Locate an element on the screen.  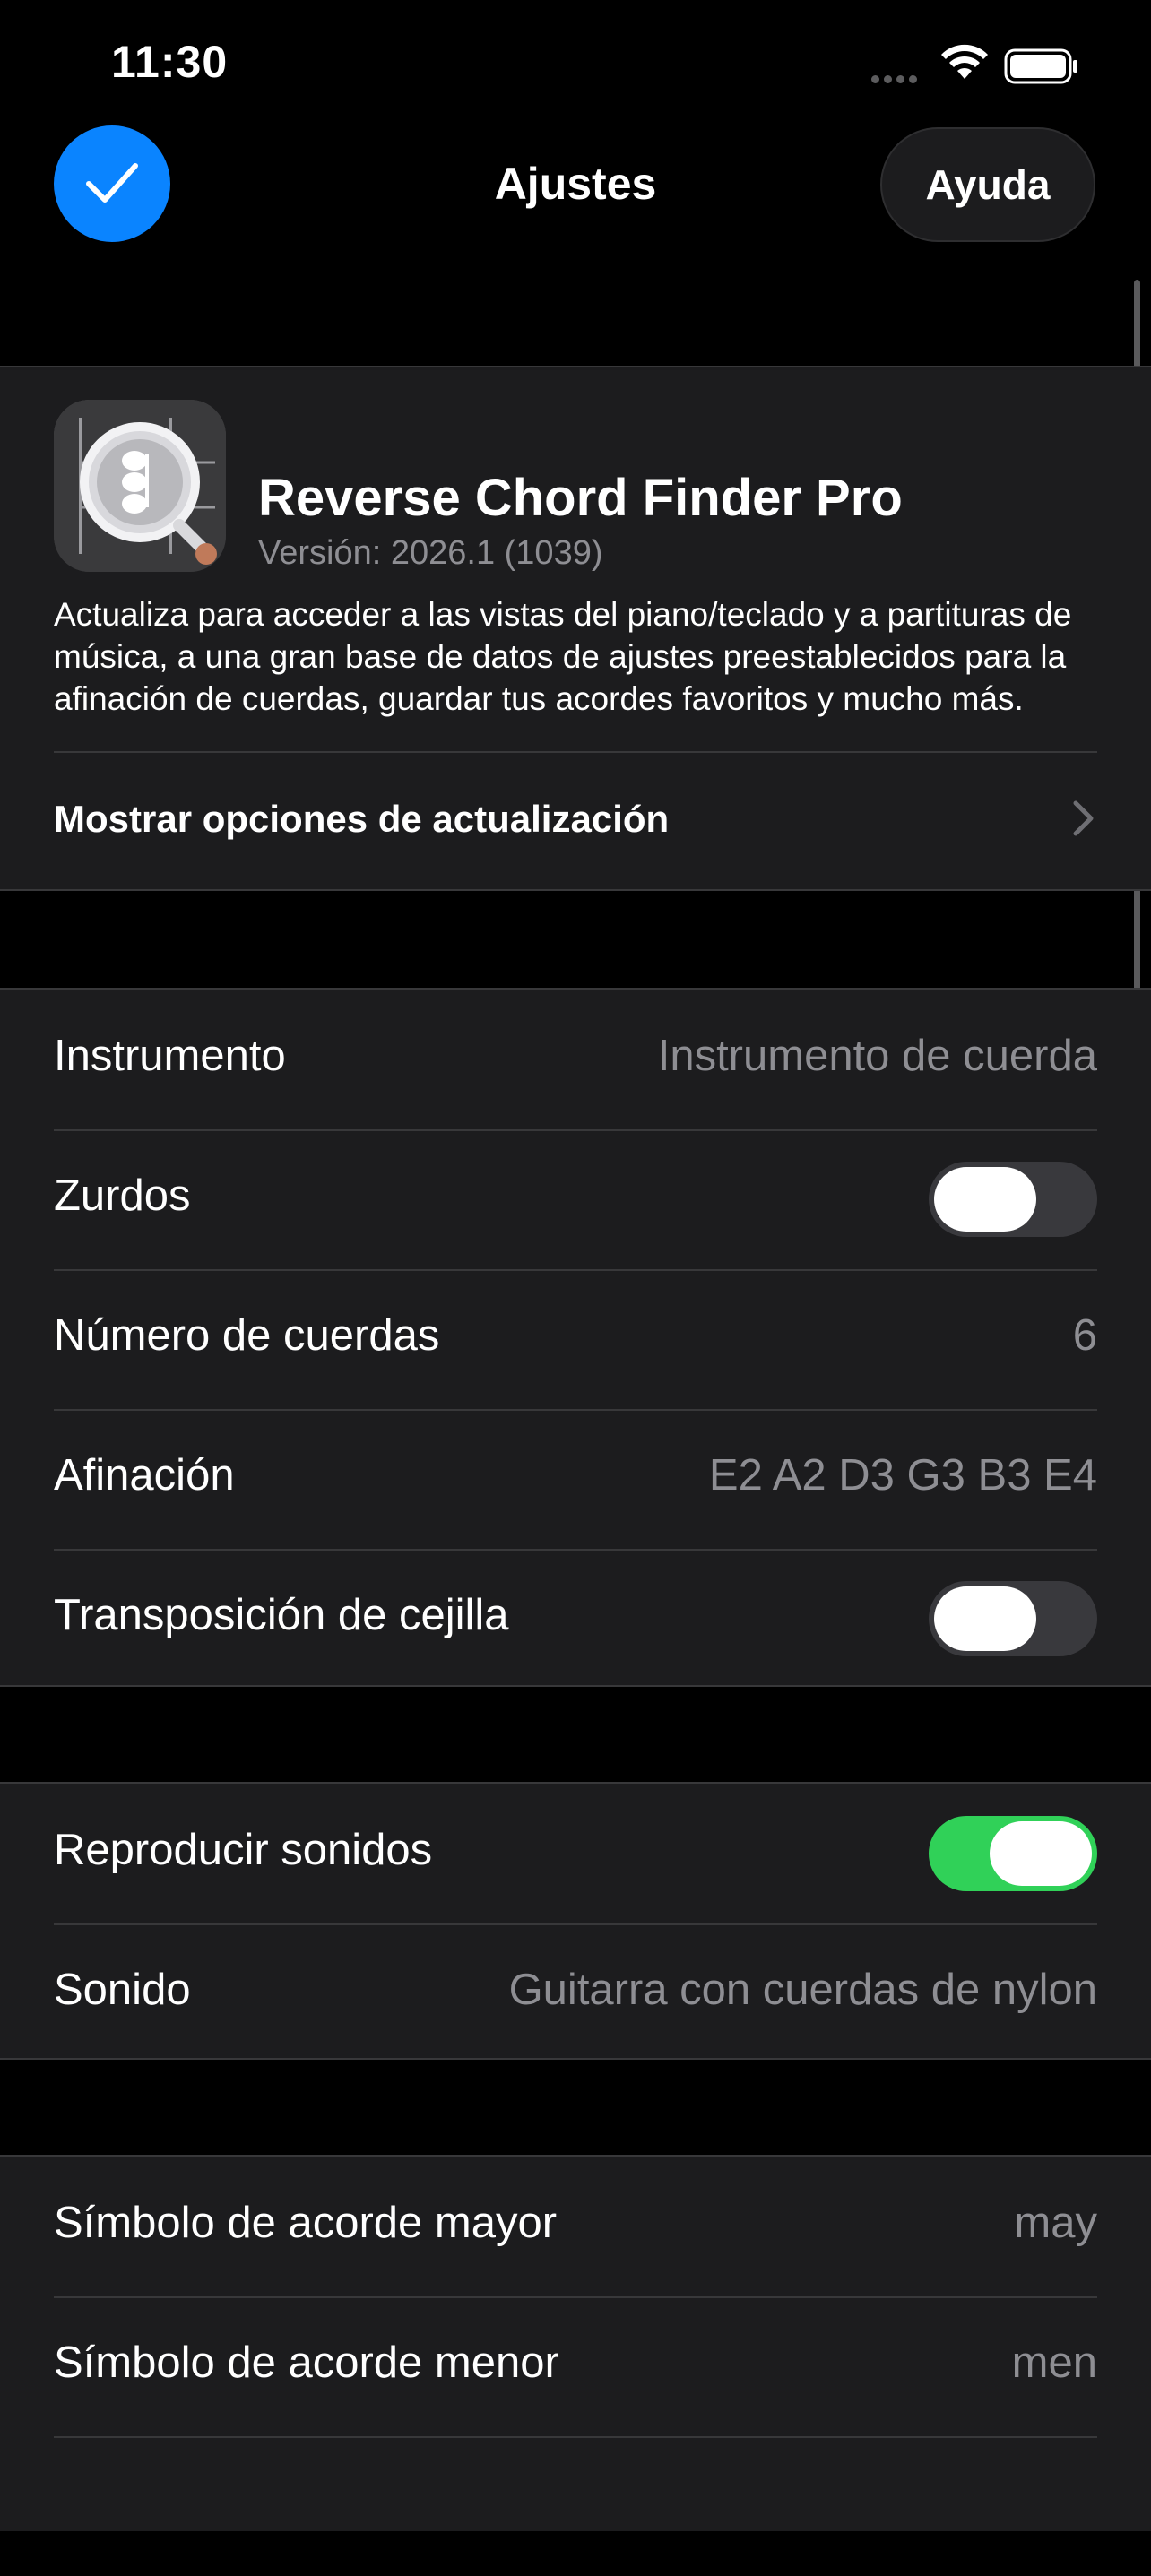
major-symbol-label: Símbolo de acorde mayor is located at coordinates (306, 2223).